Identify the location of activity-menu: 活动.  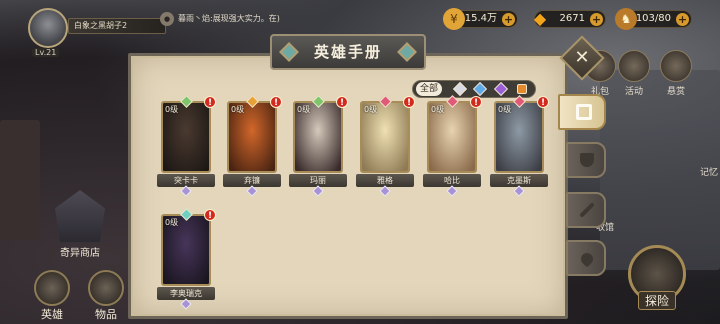
(634, 73).